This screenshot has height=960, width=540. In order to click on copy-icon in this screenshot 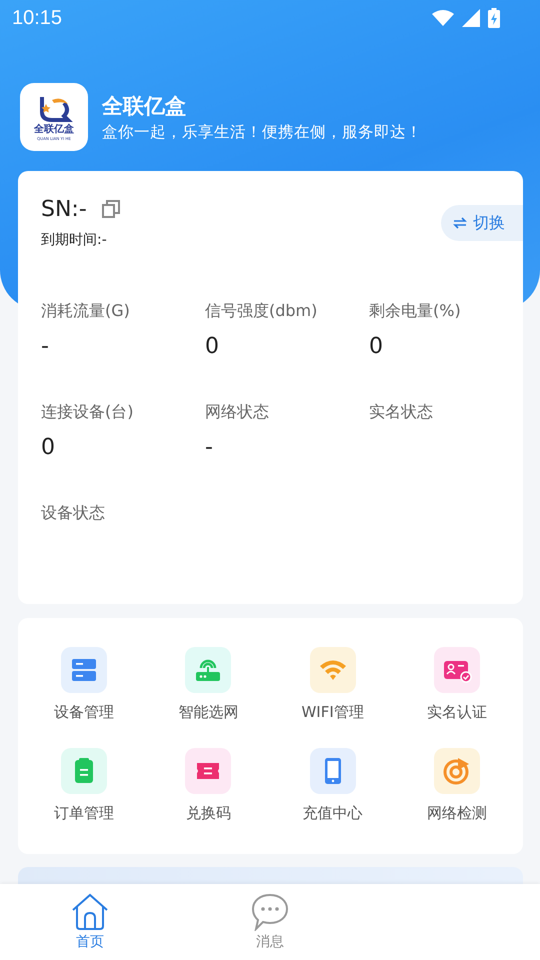, I will do `click(110, 209)`.